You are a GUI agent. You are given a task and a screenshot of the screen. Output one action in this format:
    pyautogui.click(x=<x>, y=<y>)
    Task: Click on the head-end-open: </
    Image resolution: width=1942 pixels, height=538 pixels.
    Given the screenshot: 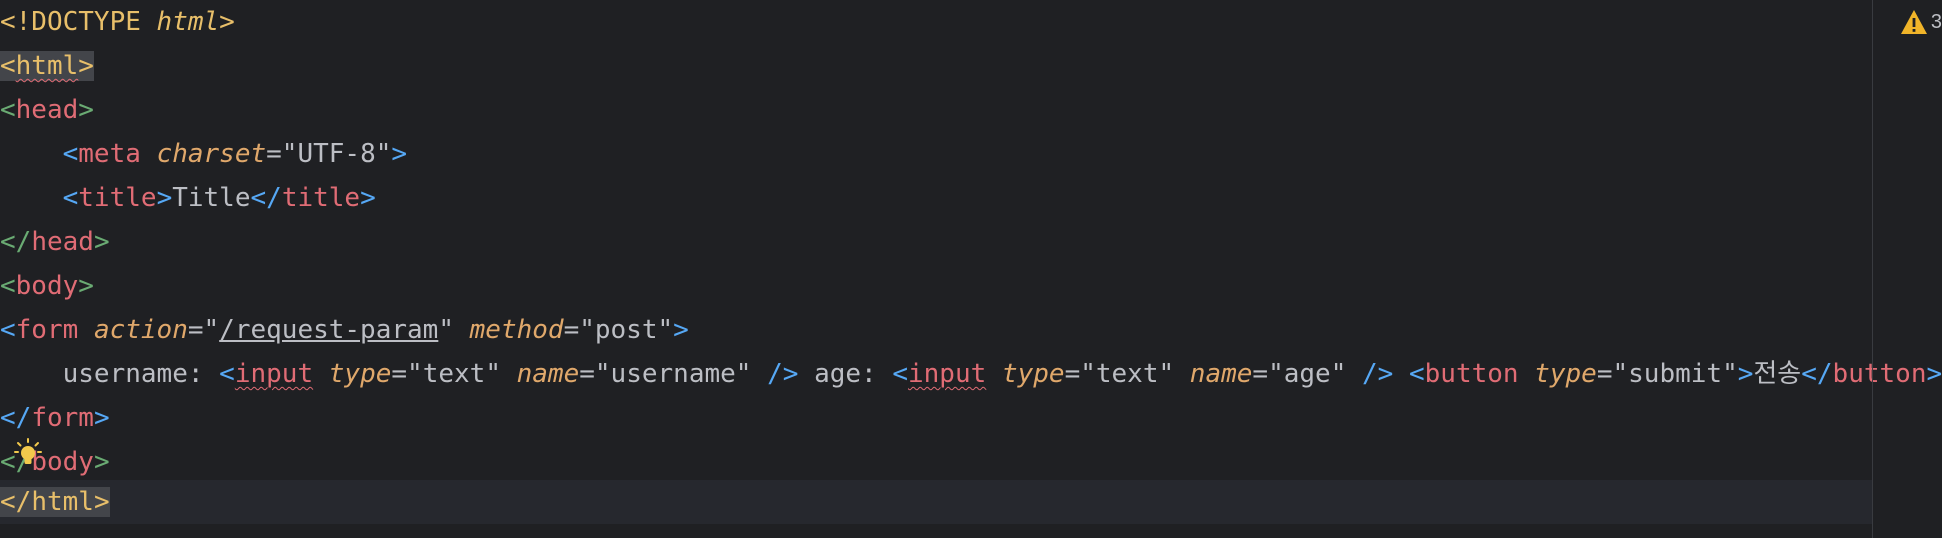 What is the action you would take?
    pyautogui.click(x=16, y=242)
    